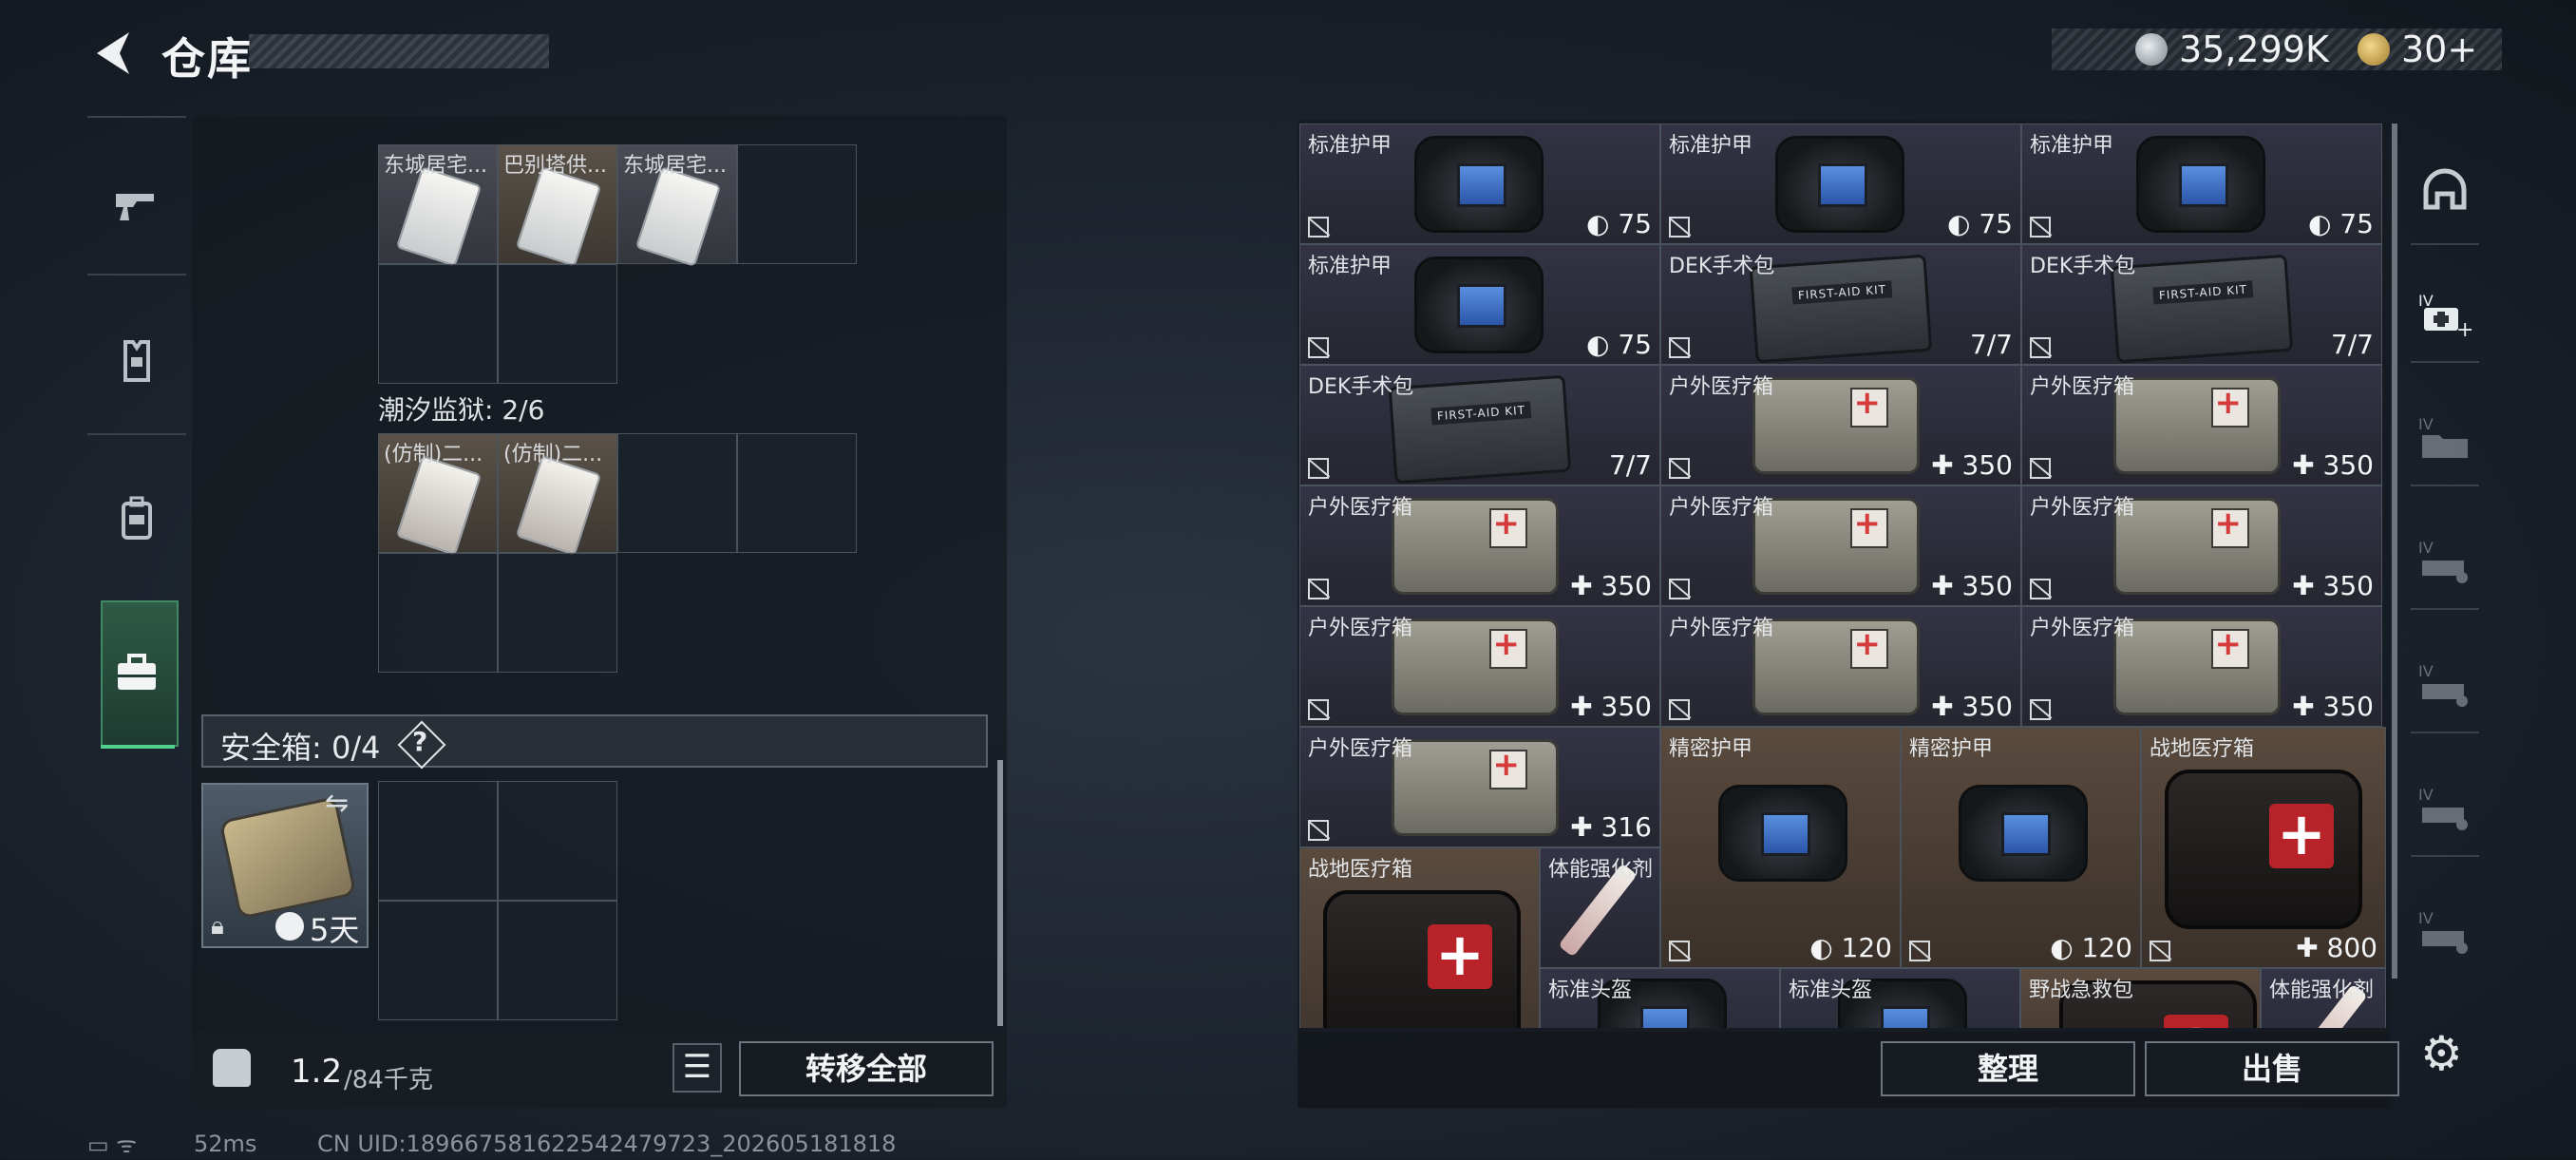 The image size is (2576, 1160). Describe the element at coordinates (136, 203) in the screenshot. I see `gun-icon` at that location.